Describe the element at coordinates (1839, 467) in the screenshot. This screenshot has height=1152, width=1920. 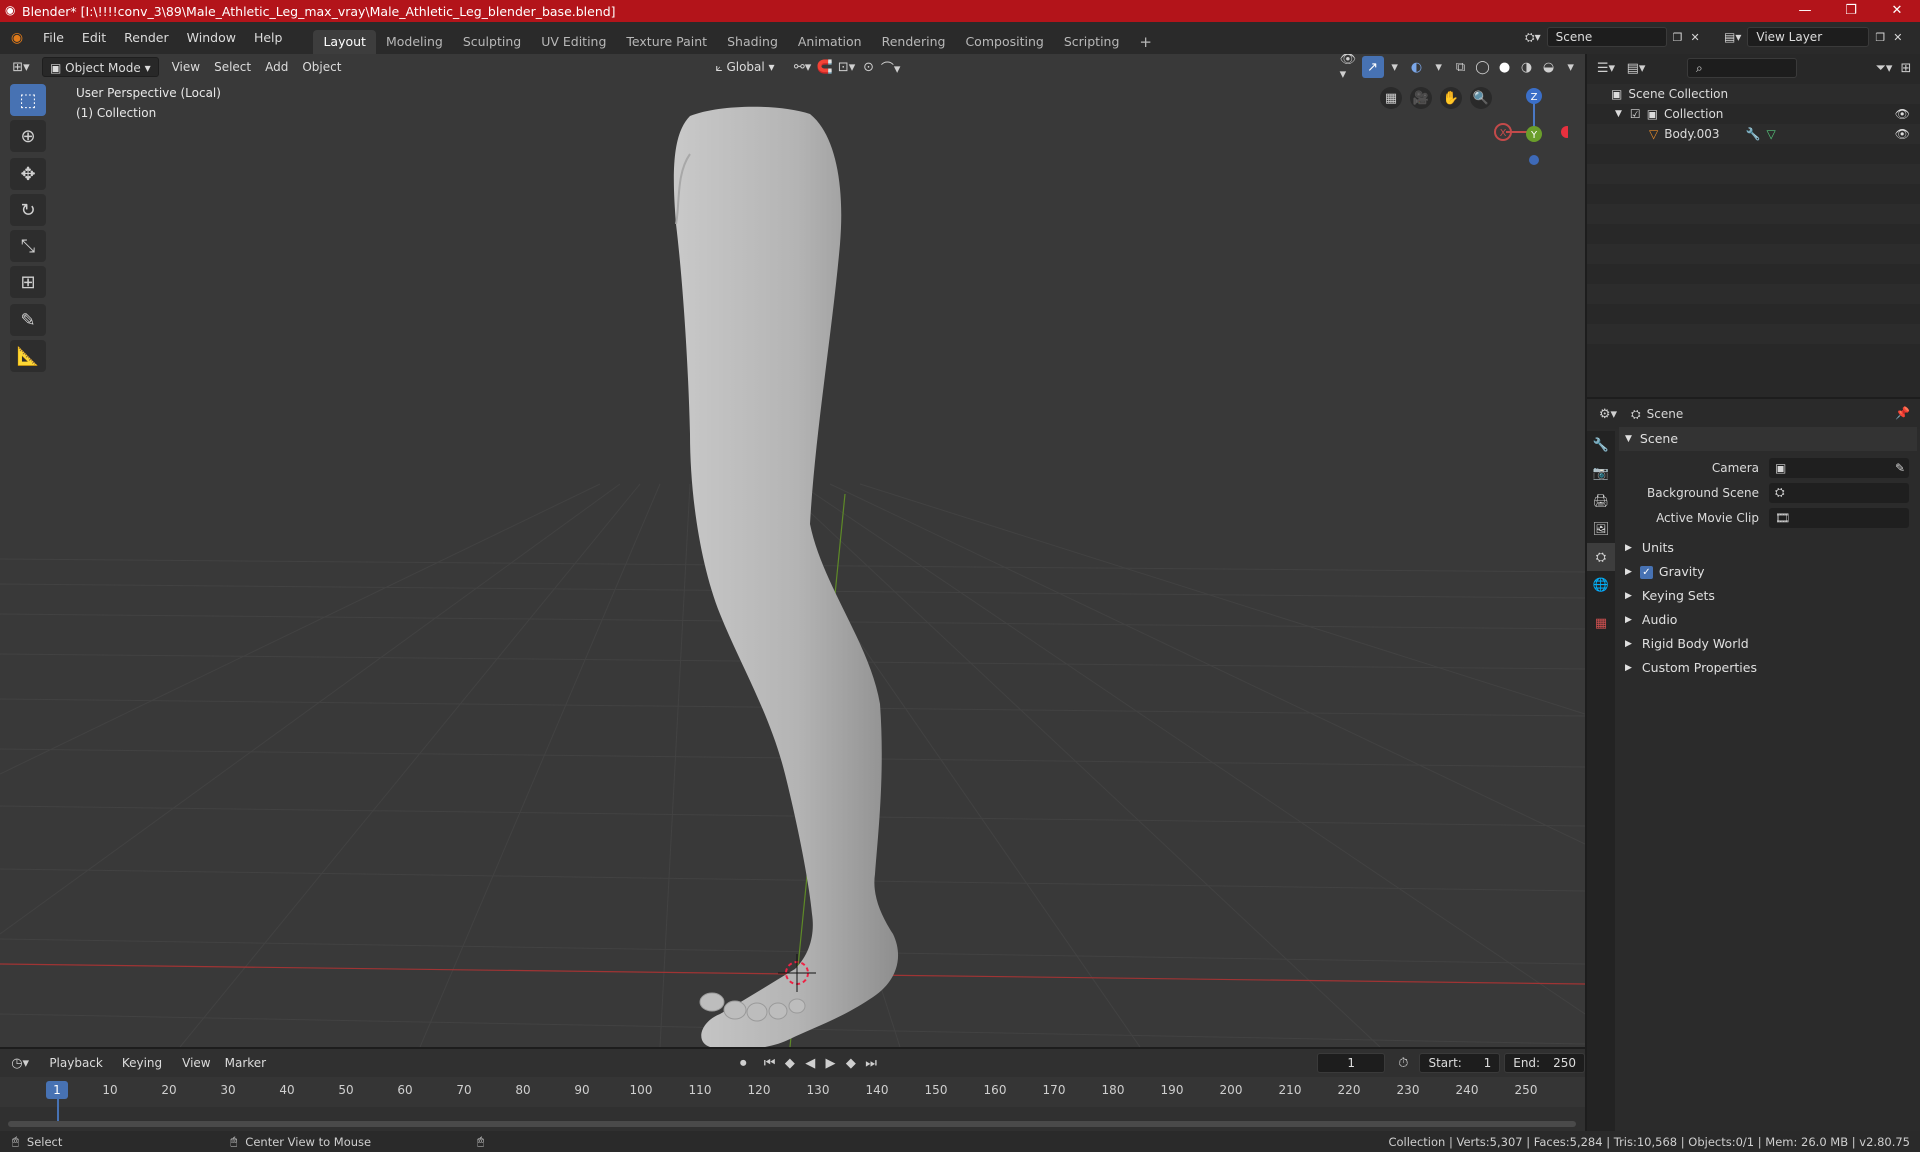
I see `camera-field: ▣ ✎` at that location.